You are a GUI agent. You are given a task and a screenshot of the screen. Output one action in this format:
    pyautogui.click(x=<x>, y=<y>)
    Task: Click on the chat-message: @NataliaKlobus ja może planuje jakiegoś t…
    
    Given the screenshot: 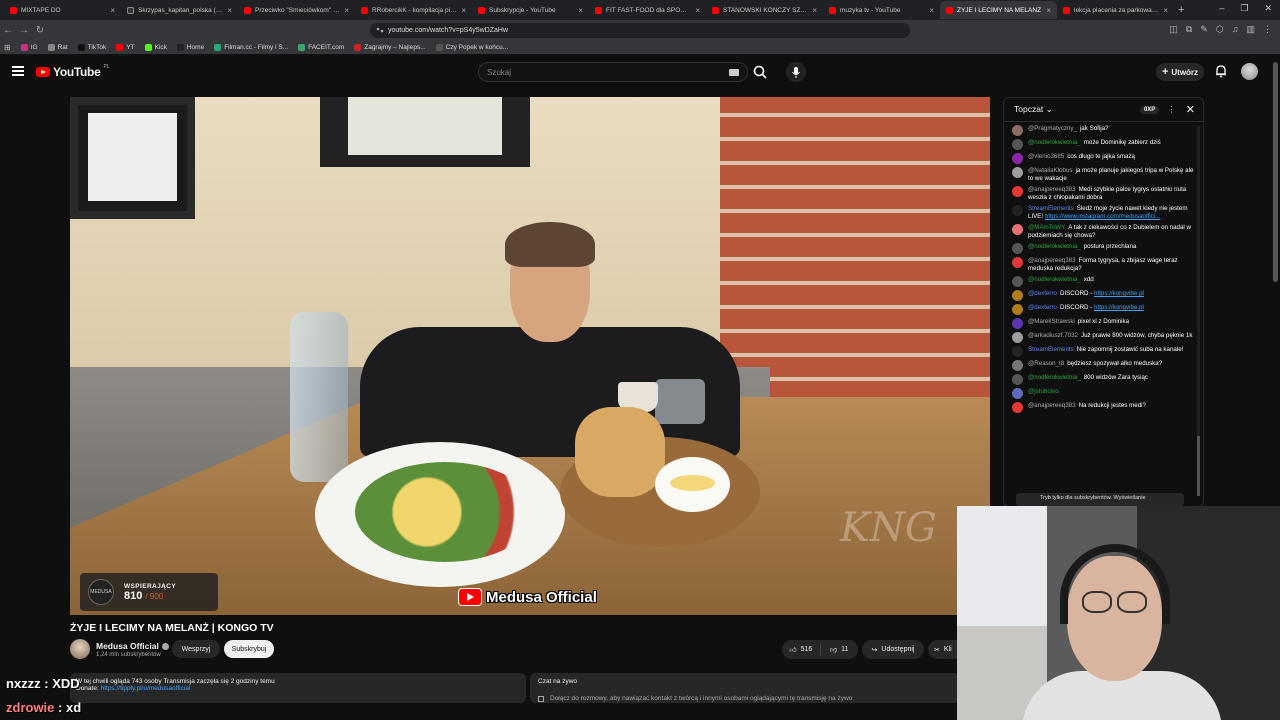 What is the action you would take?
    pyautogui.click(x=1104, y=175)
    